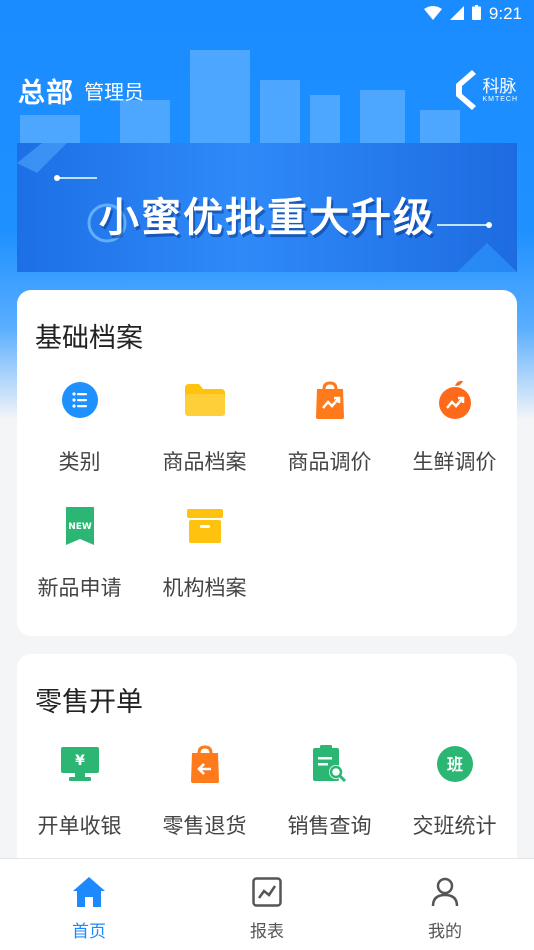 Image resolution: width=534 pixels, height=950 pixels. What do you see at coordinates (500, 99) in the screenshot?
I see `brand-sub: KMTECH` at bounding box center [500, 99].